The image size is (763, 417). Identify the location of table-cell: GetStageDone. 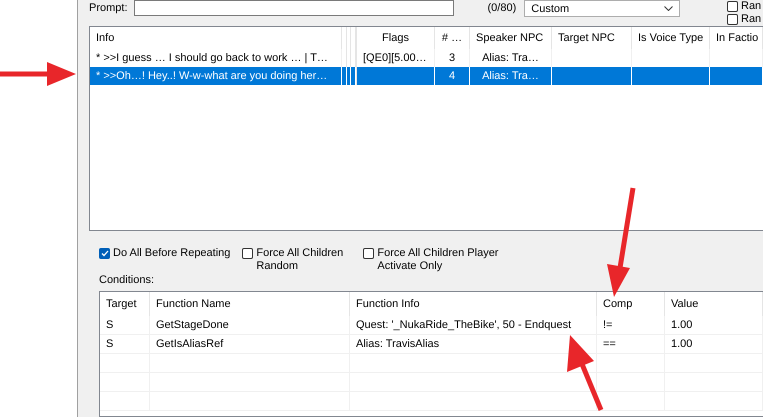
(250, 325).